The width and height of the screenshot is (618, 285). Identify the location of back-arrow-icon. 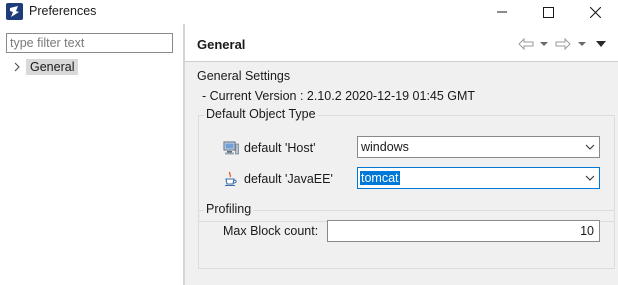
(526, 44).